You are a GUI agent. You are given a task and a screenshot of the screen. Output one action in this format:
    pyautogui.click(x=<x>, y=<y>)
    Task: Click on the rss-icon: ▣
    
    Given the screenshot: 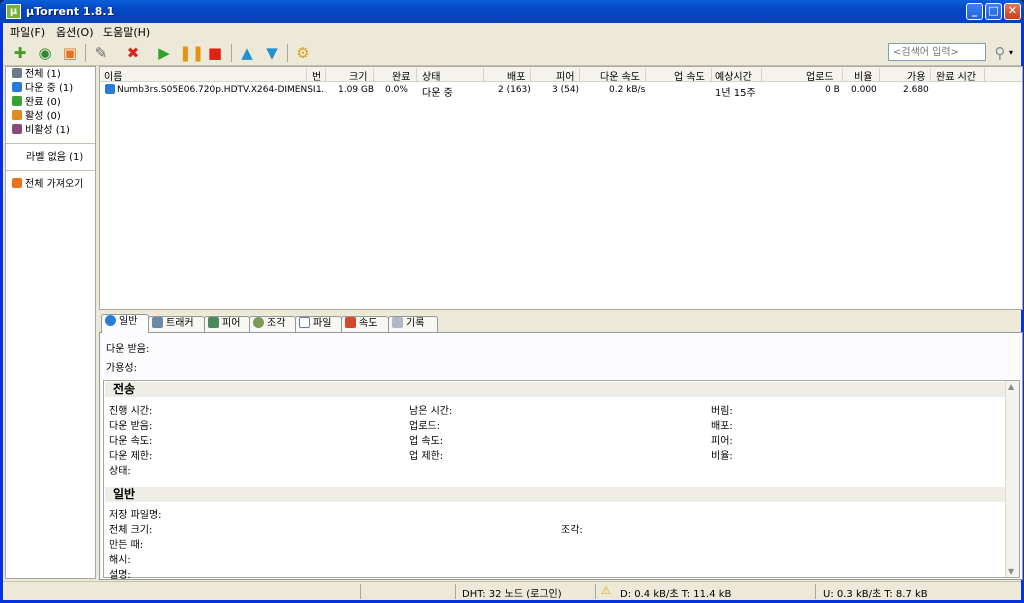 What is the action you would take?
    pyautogui.click(x=70, y=53)
    